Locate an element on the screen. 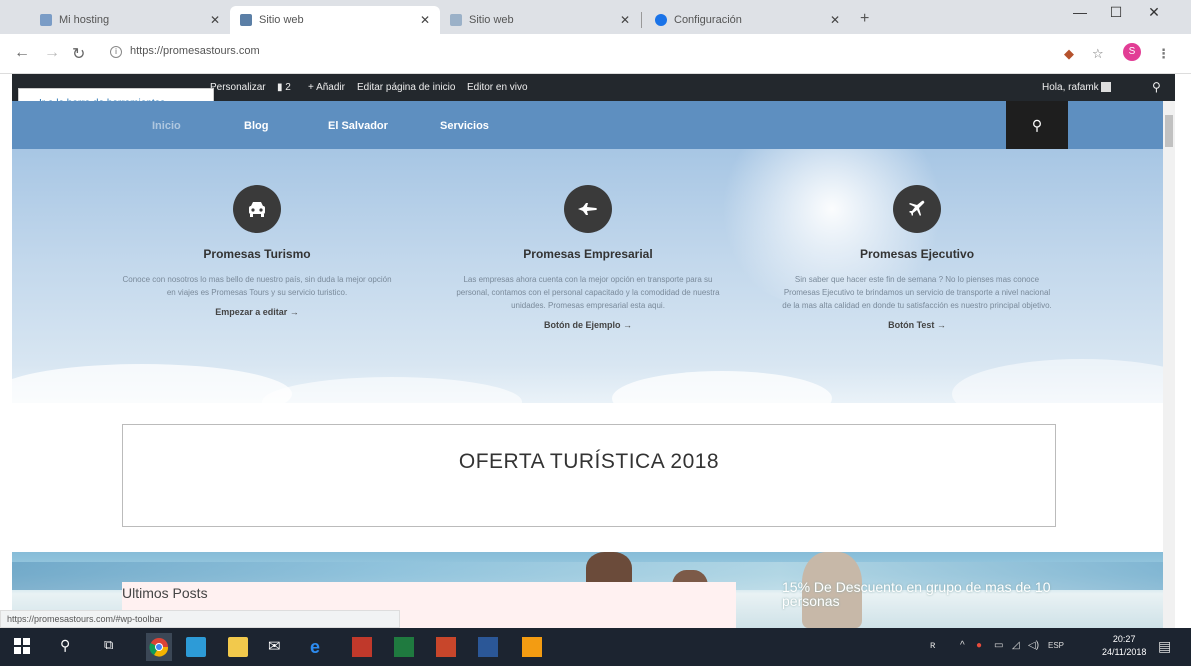 The width and height of the screenshot is (1191, 666). customize-link: Personalizar is located at coordinates (238, 87).